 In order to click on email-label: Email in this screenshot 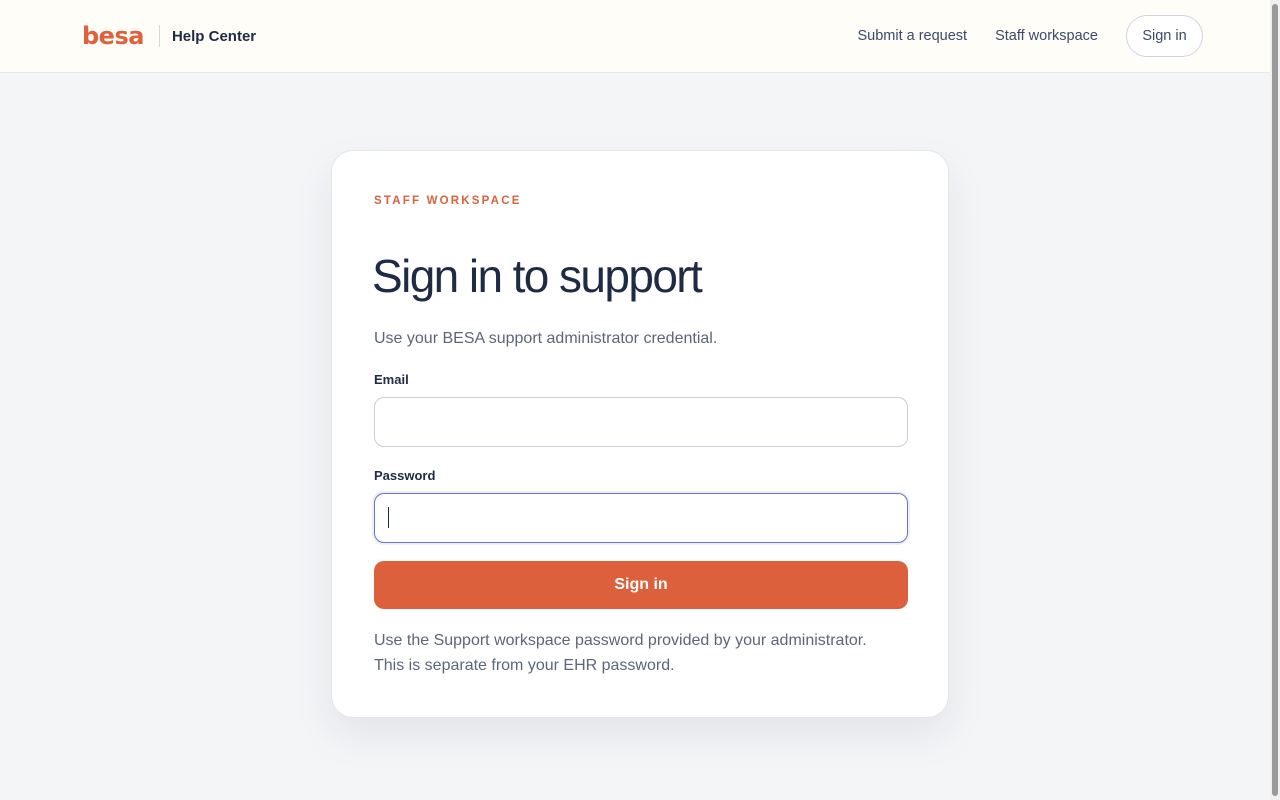, I will do `click(391, 379)`.